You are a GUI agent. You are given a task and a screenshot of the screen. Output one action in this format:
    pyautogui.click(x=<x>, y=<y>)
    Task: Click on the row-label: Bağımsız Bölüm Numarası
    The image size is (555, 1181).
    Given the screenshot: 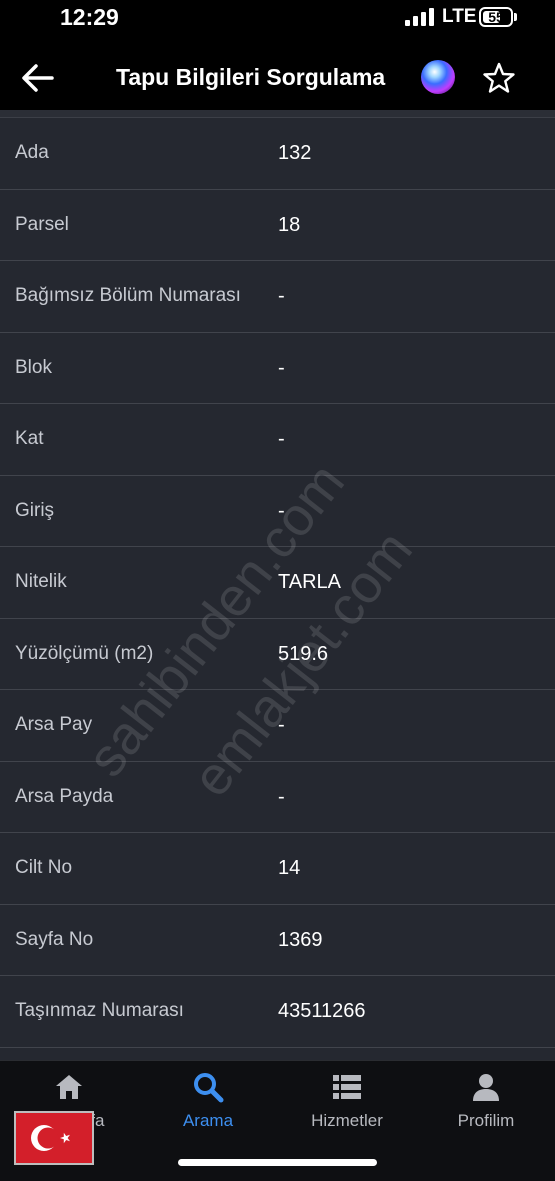 What is the action you would take?
    pyautogui.click(x=128, y=295)
    